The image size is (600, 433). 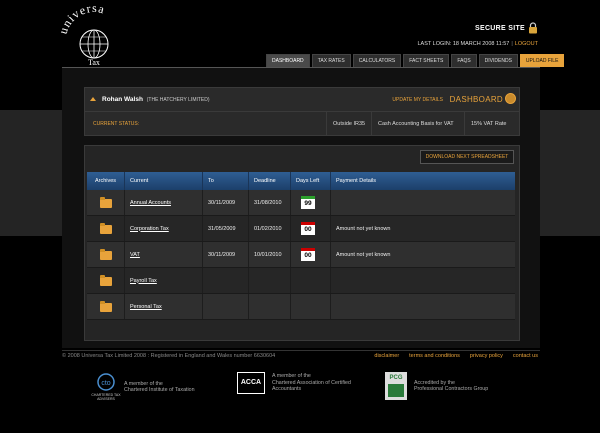 I want to click on col-deadline: Deadline, so click(x=270, y=181).